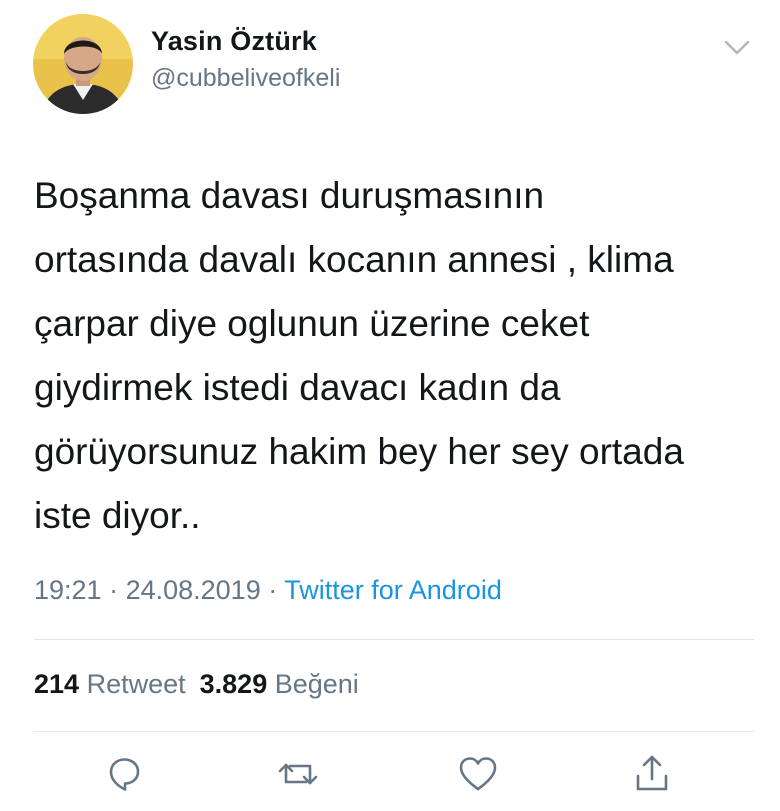 This screenshot has width=780, height=811. I want to click on share-icon, so click(652, 773).